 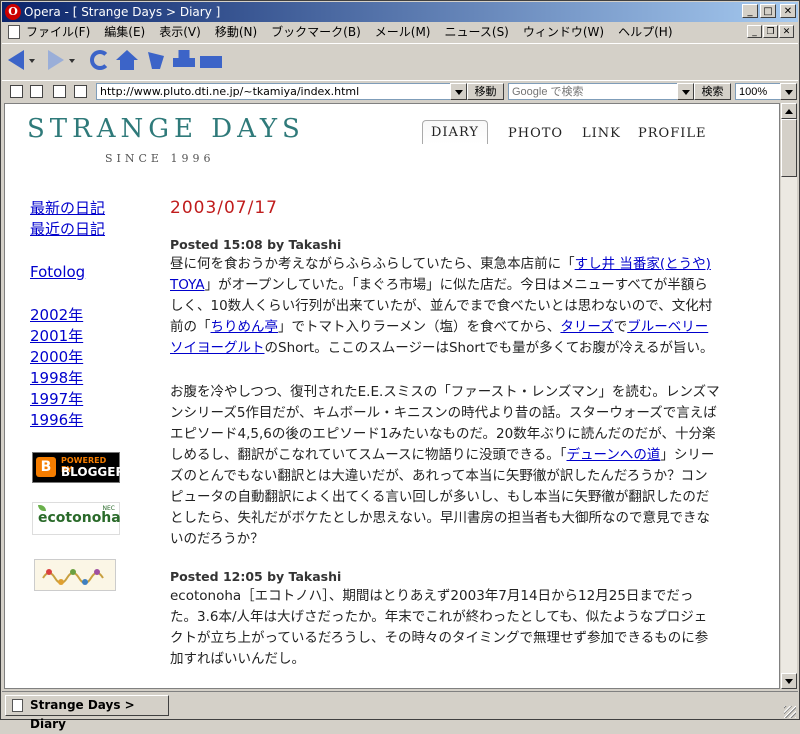 I want to click on post-text: 昼に何を食おうか考えながらふらふらしていたら、東急本店前に「, so click(x=372, y=264).